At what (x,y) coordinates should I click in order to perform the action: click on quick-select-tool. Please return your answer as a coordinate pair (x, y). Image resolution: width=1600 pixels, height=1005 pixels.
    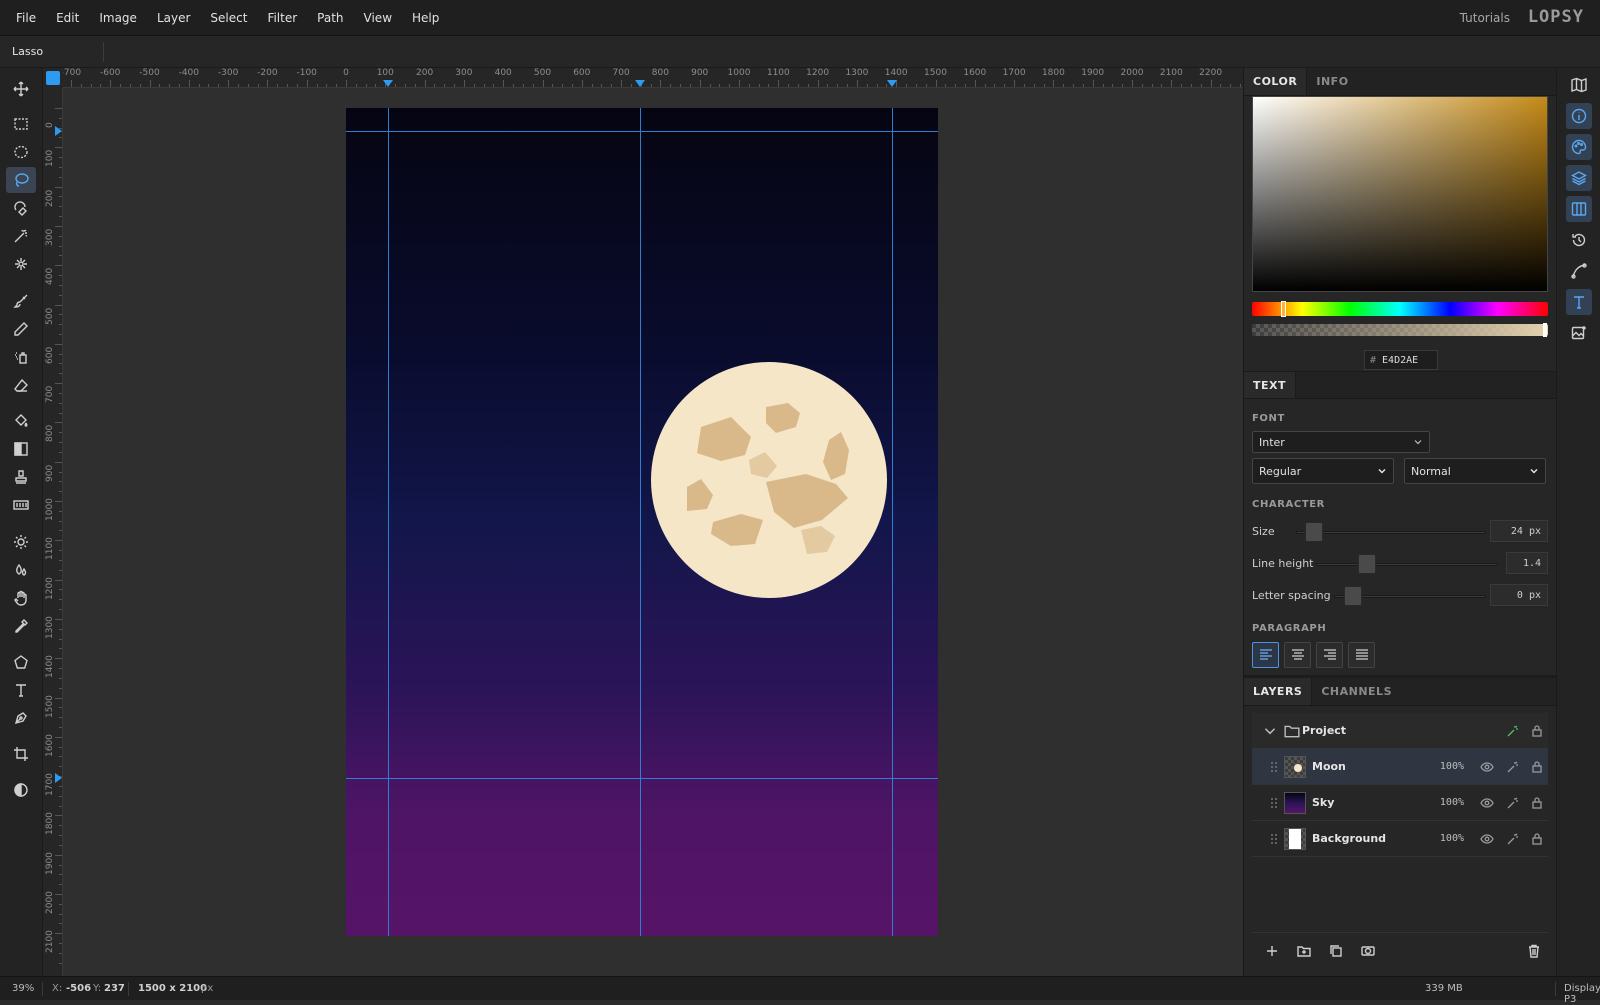
    Looking at the image, I should click on (21, 264).